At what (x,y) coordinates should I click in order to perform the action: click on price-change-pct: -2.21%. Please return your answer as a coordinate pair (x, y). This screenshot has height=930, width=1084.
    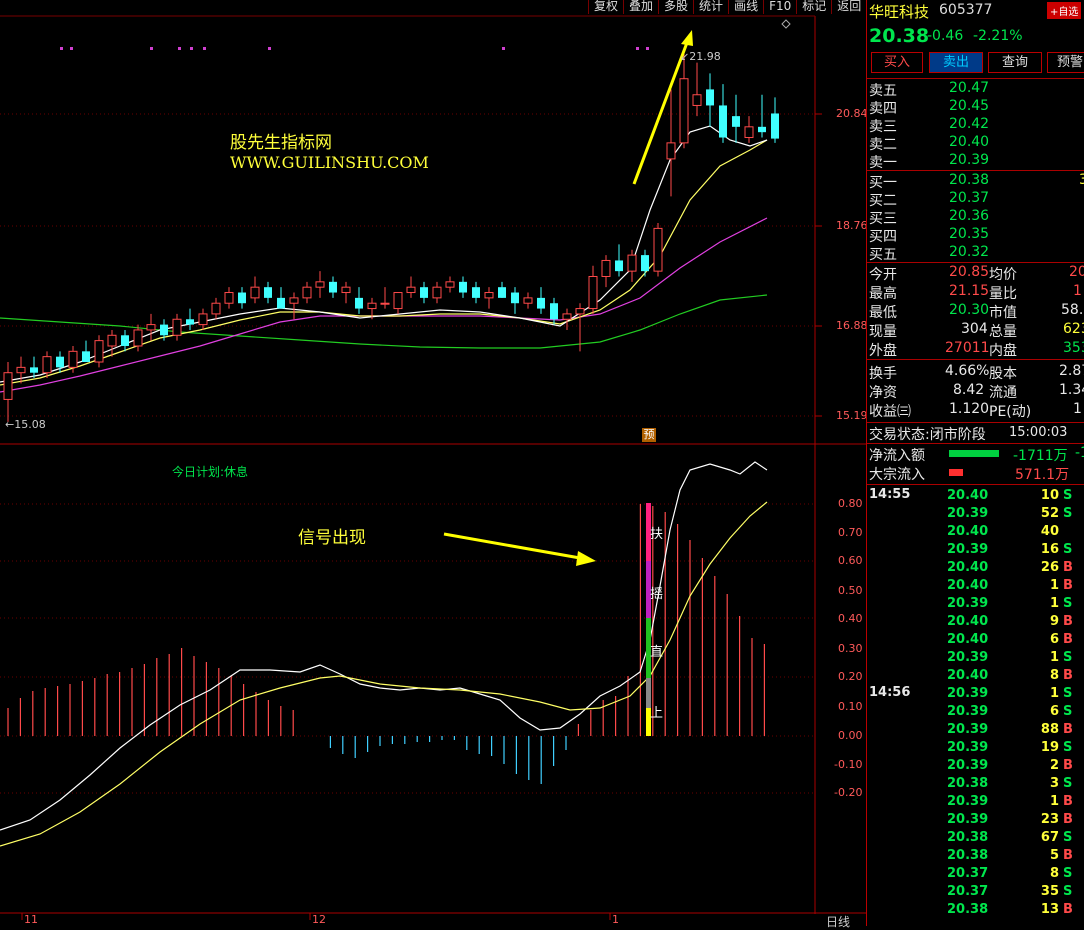
    Looking at the image, I should click on (998, 36).